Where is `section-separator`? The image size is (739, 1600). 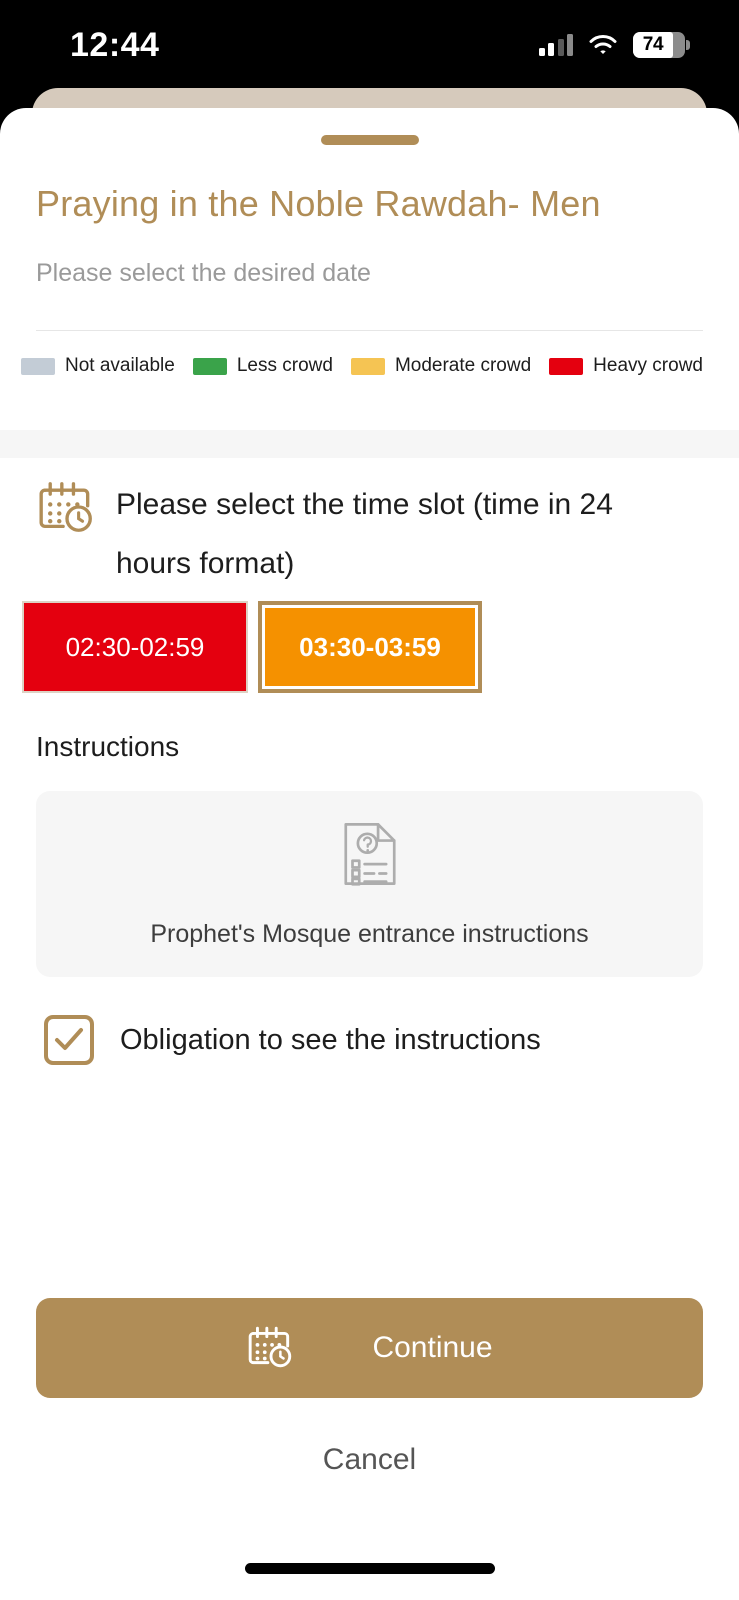 section-separator is located at coordinates (369, 444).